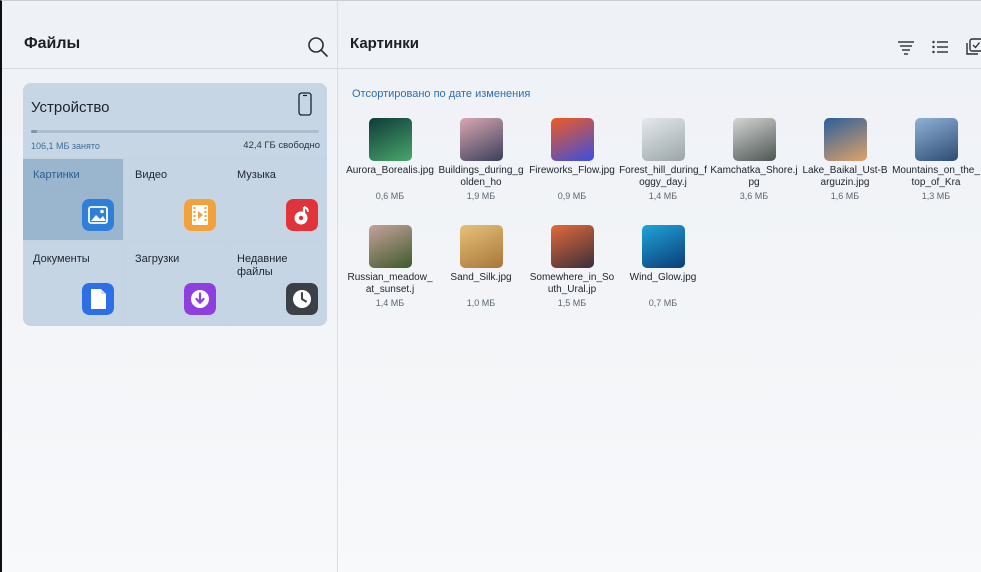  Describe the element at coordinates (845, 176) in the screenshot. I see `file-name: Lake_Baikal_Ust-Barguzin.jpg` at that location.